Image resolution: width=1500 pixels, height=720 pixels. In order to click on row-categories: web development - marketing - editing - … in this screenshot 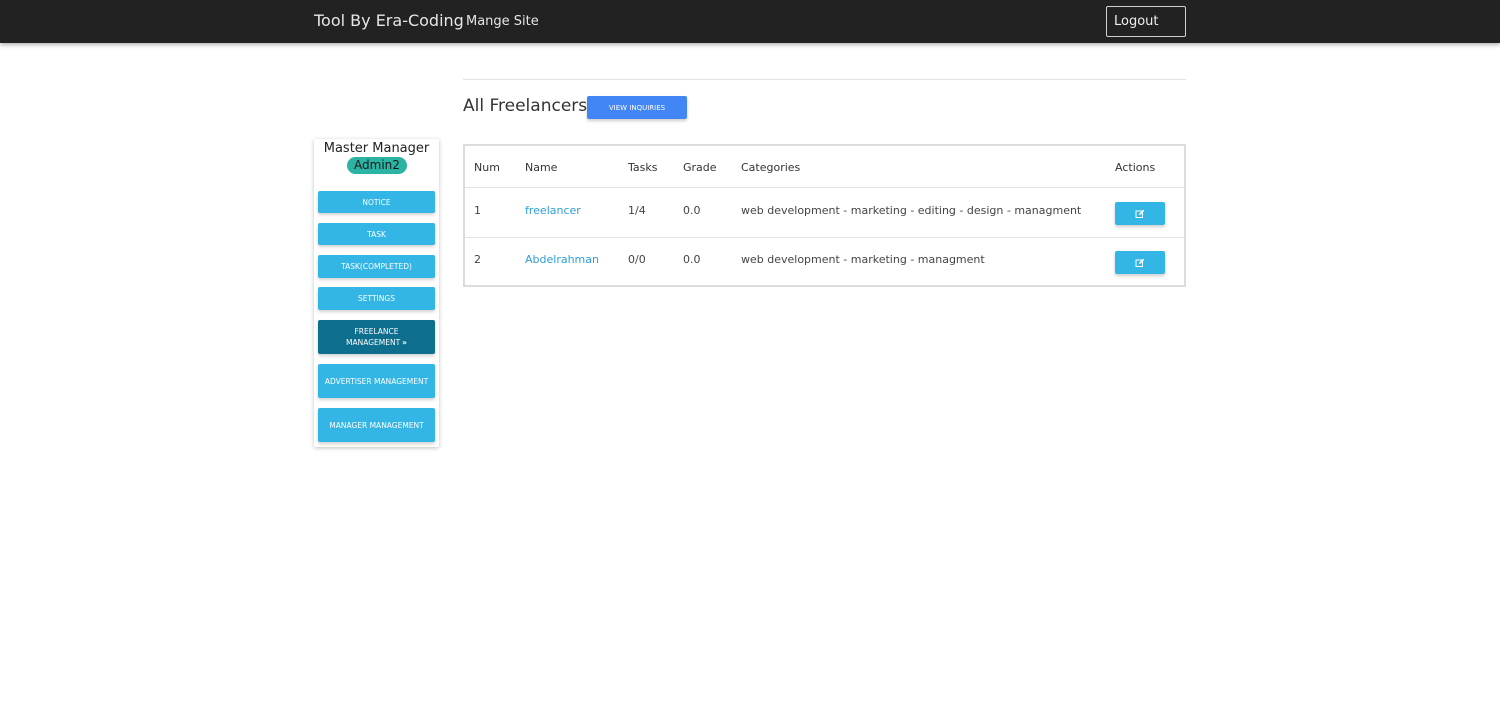, I will do `click(911, 210)`.